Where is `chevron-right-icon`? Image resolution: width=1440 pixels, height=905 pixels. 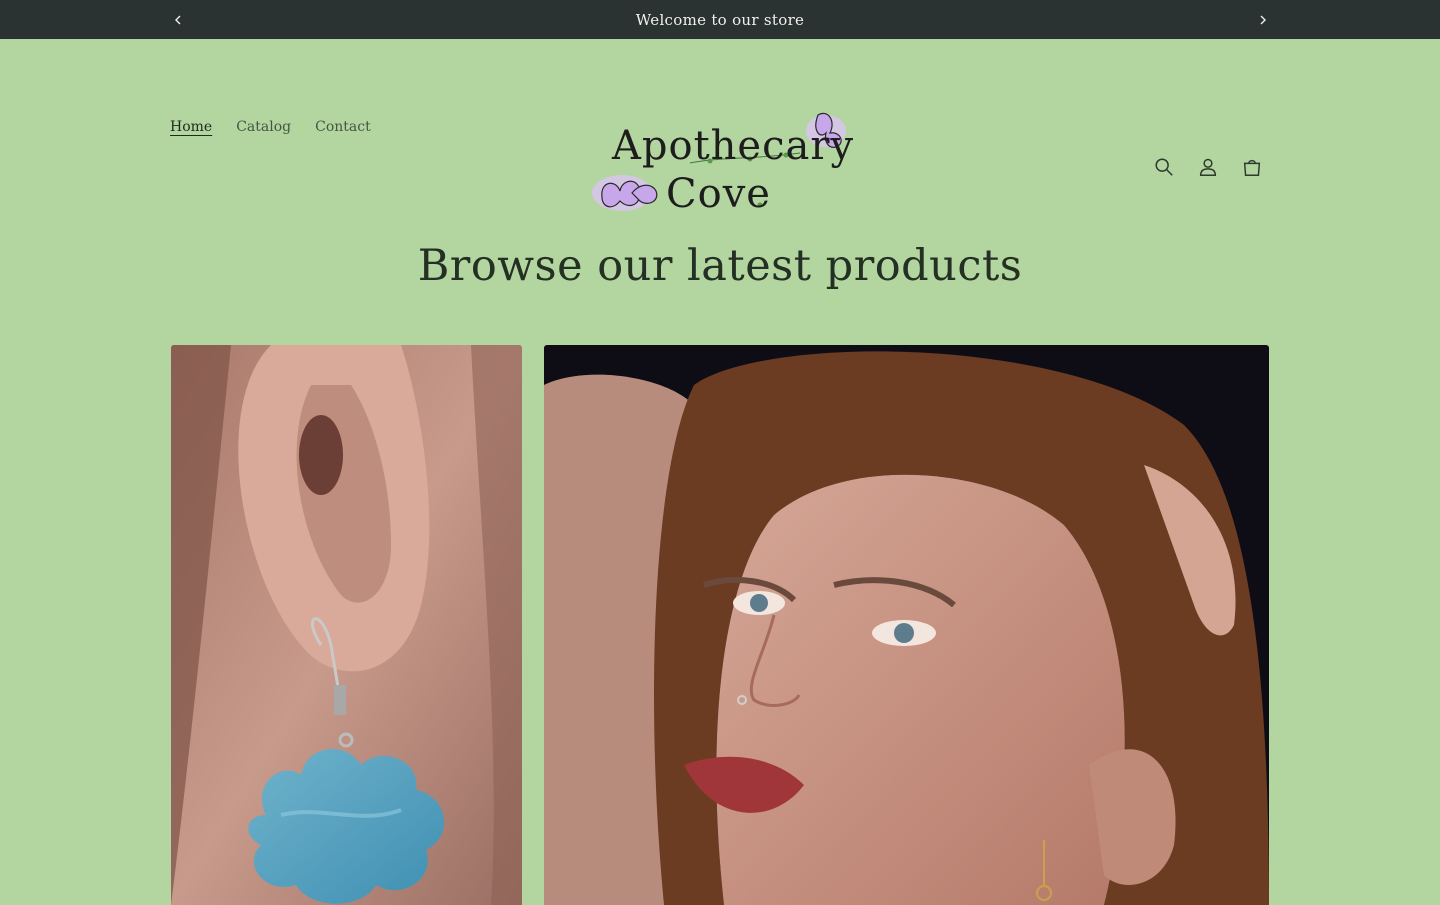 chevron-right-icon is located at coordinates (1263, 19).